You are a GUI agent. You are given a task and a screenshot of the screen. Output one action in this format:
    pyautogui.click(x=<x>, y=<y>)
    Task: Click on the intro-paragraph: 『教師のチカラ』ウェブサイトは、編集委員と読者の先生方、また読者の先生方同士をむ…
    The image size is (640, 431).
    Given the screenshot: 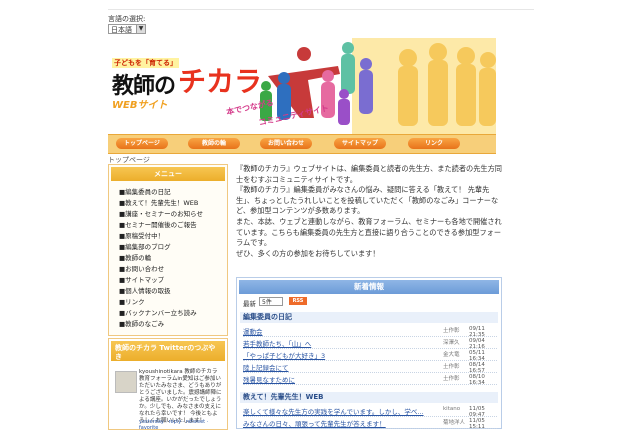 What is the action you would take?
    pyautogui.click(x=369, y=174)
    